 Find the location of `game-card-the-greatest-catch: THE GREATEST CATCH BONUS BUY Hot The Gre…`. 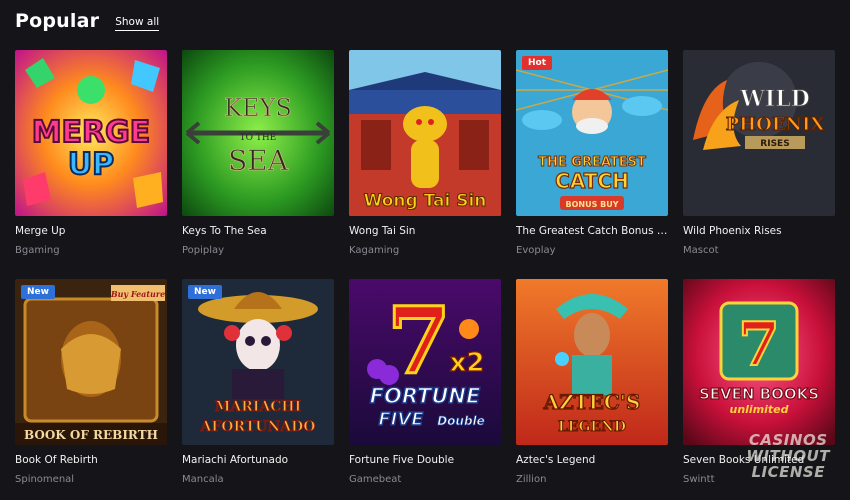

game-card-the-greatest-catch: THE GREATEST CATCH BONUS BUY Hot The Gre… is located at coordinates (592, 164).